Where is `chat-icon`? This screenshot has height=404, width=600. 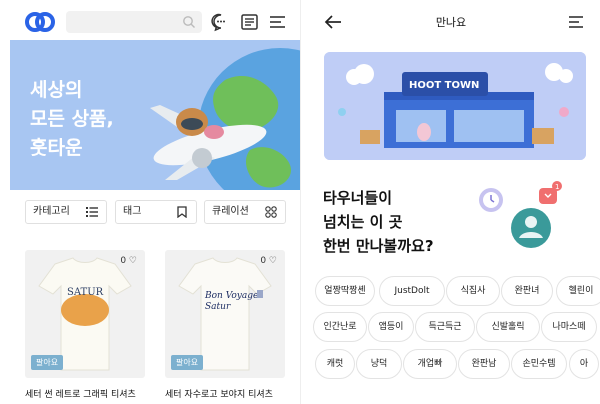
chat-icon is located at coordinates (221, 22).